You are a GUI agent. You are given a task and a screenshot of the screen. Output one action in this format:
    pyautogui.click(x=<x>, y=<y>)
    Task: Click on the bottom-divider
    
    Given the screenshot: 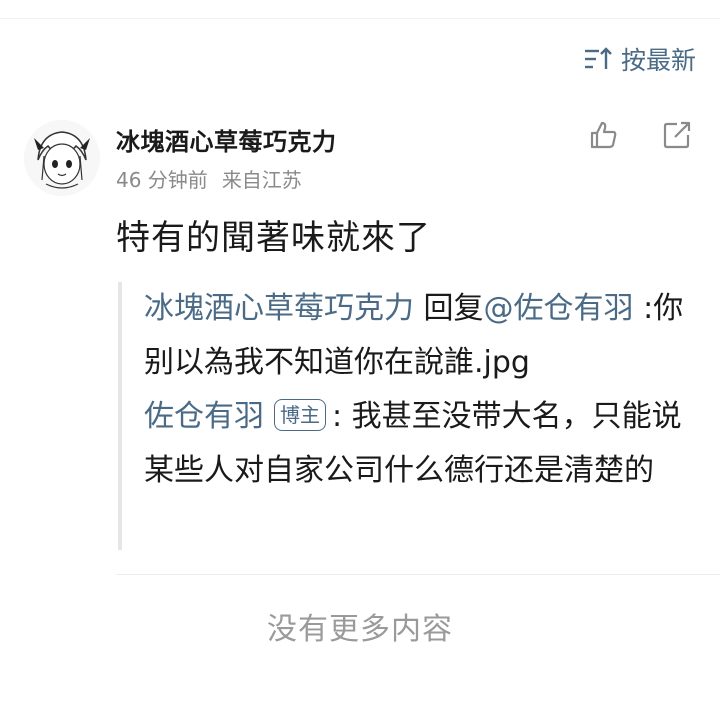 What is the action you would take?
    pyautogui.click(x=418, y=574)
    